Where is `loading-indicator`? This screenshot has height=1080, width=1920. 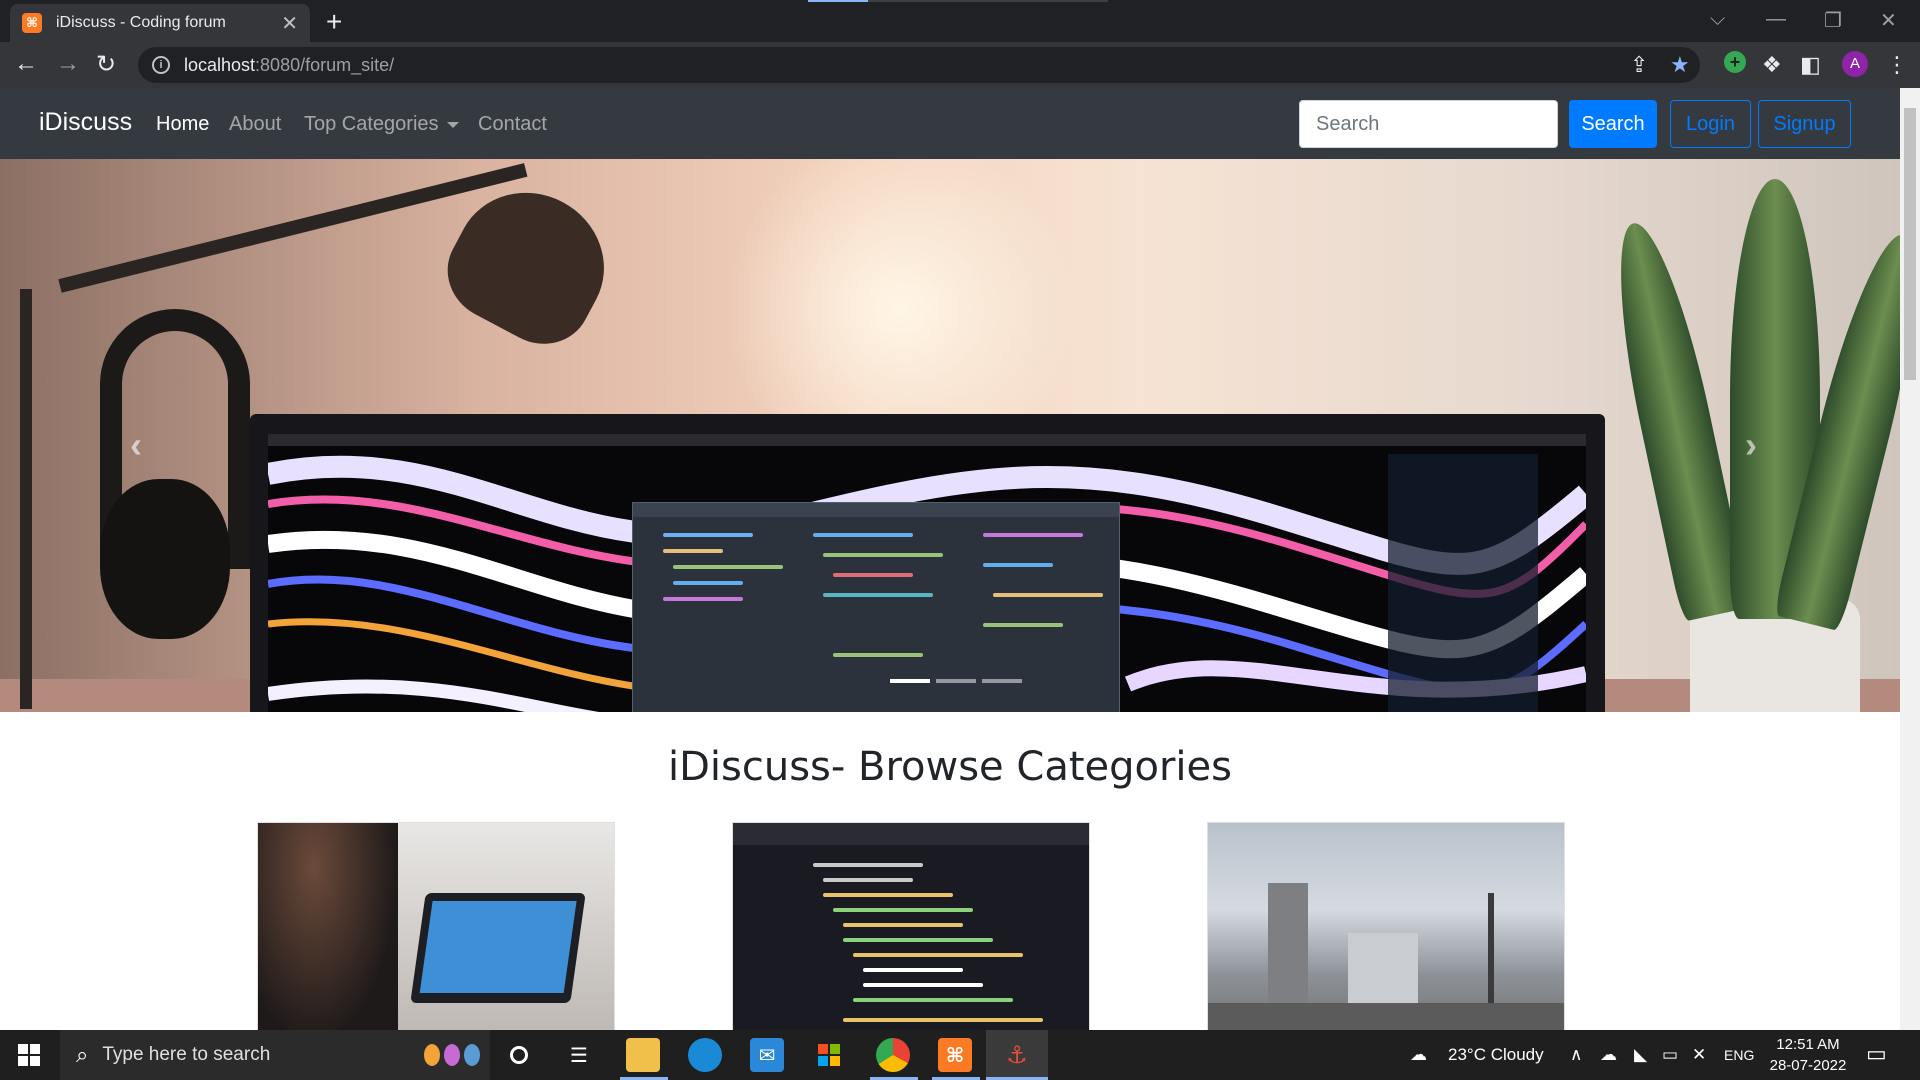
loading-indicator is located at coordinates (838, 1).